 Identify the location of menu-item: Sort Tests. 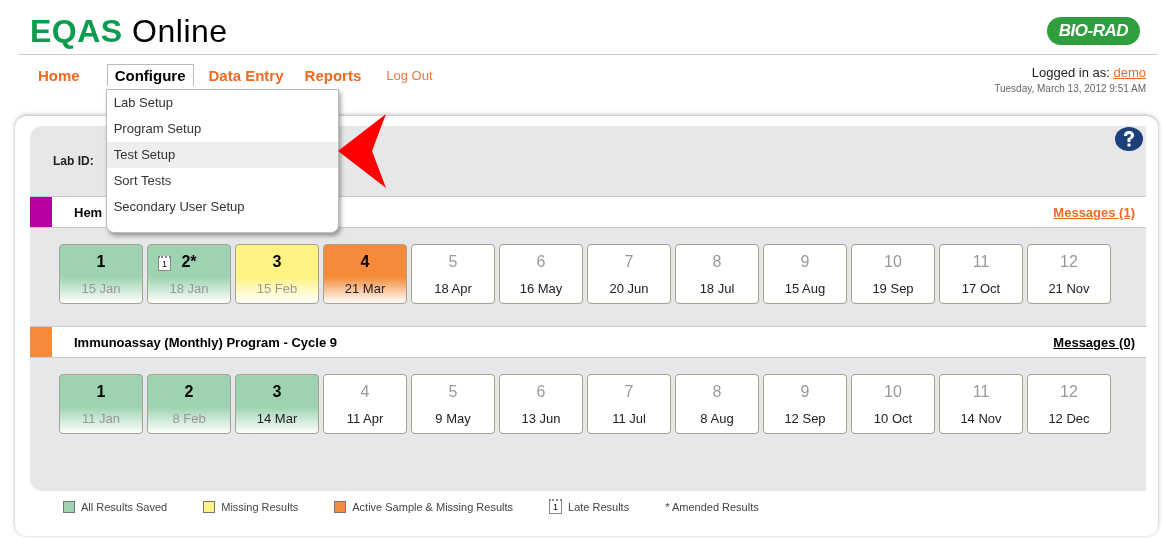
(222, 180).